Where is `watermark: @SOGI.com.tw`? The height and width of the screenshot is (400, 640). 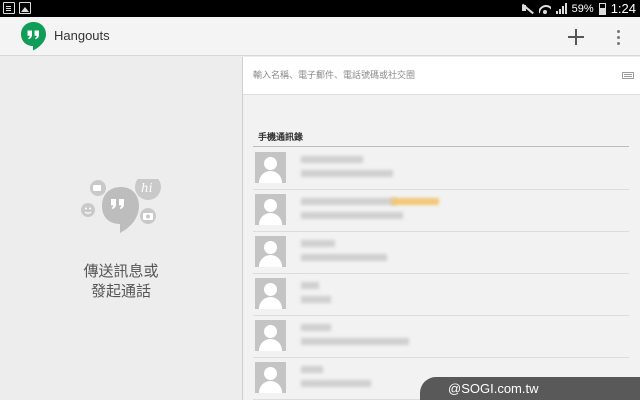 watermark: @SOGI.com.tw is located at coordinates (530, 388).